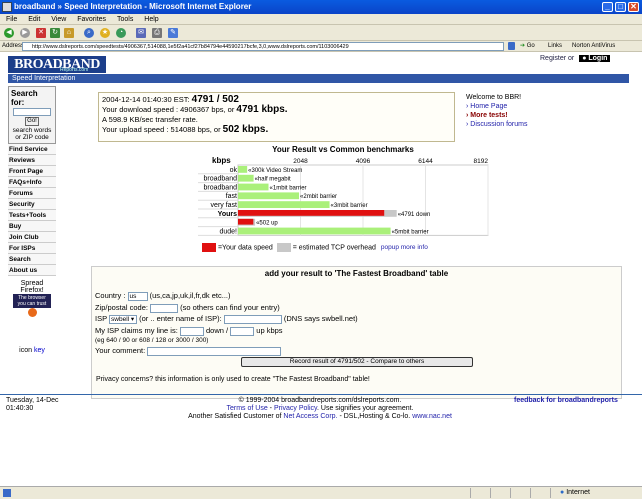 Image resolution: width=642 pixels, height=499 pixels. Describe the element at coordinates (633, 7) in the screenshot. I see `close-button: ✕` at that location.